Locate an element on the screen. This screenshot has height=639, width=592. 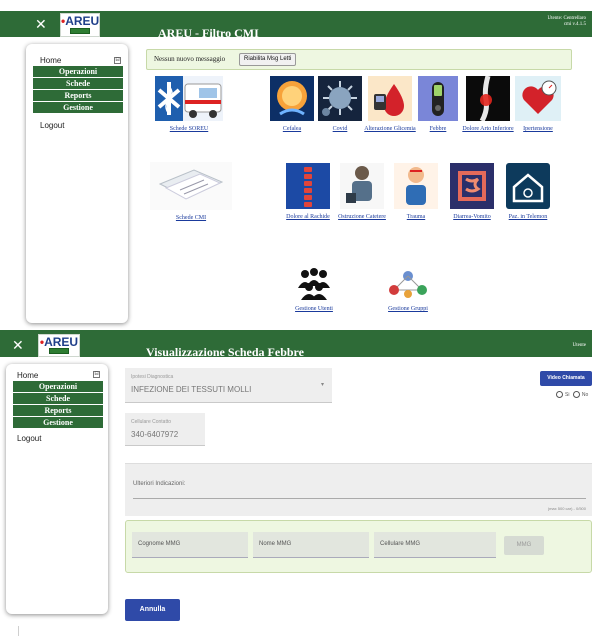
tile-covid: Covid is located at coordinates (340, 104).